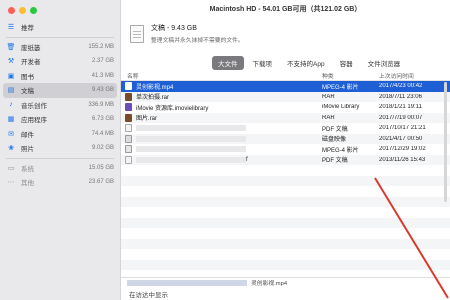 Image resolution: width=450 pixels, height=300 pixels. I want to click on file-imovie-icon, so click(128, 107).